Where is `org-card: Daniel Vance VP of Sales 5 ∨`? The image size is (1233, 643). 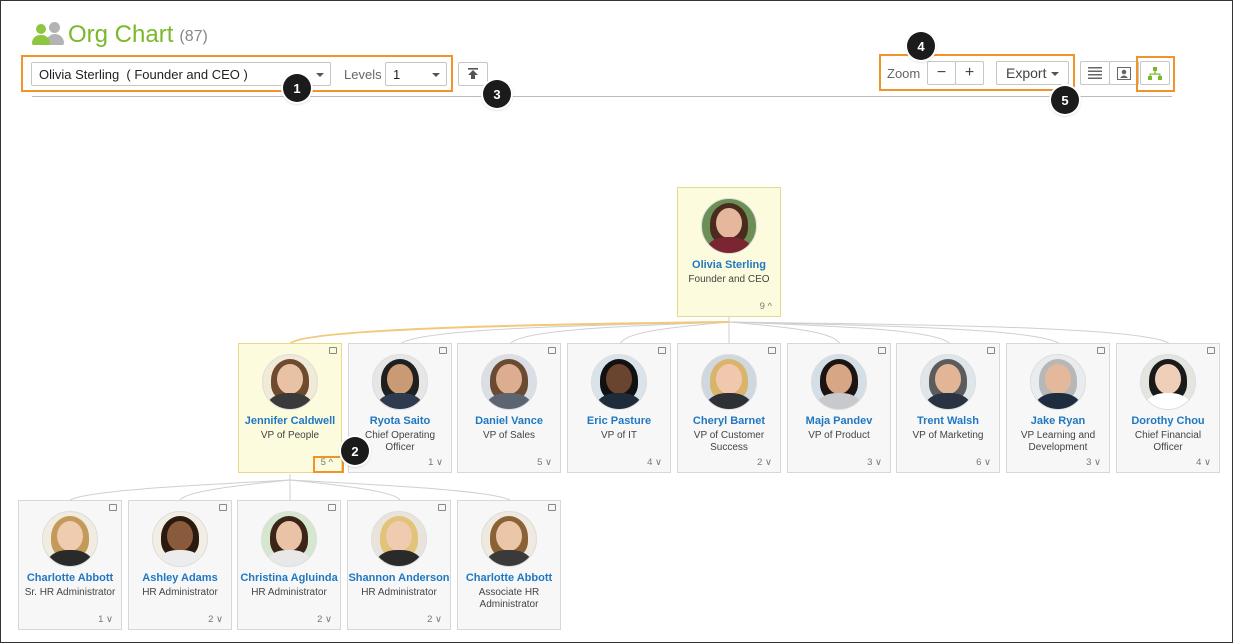
org-card: Daniel Vance VP of Sales 5 ∨ is located at coordinates (509, 408).